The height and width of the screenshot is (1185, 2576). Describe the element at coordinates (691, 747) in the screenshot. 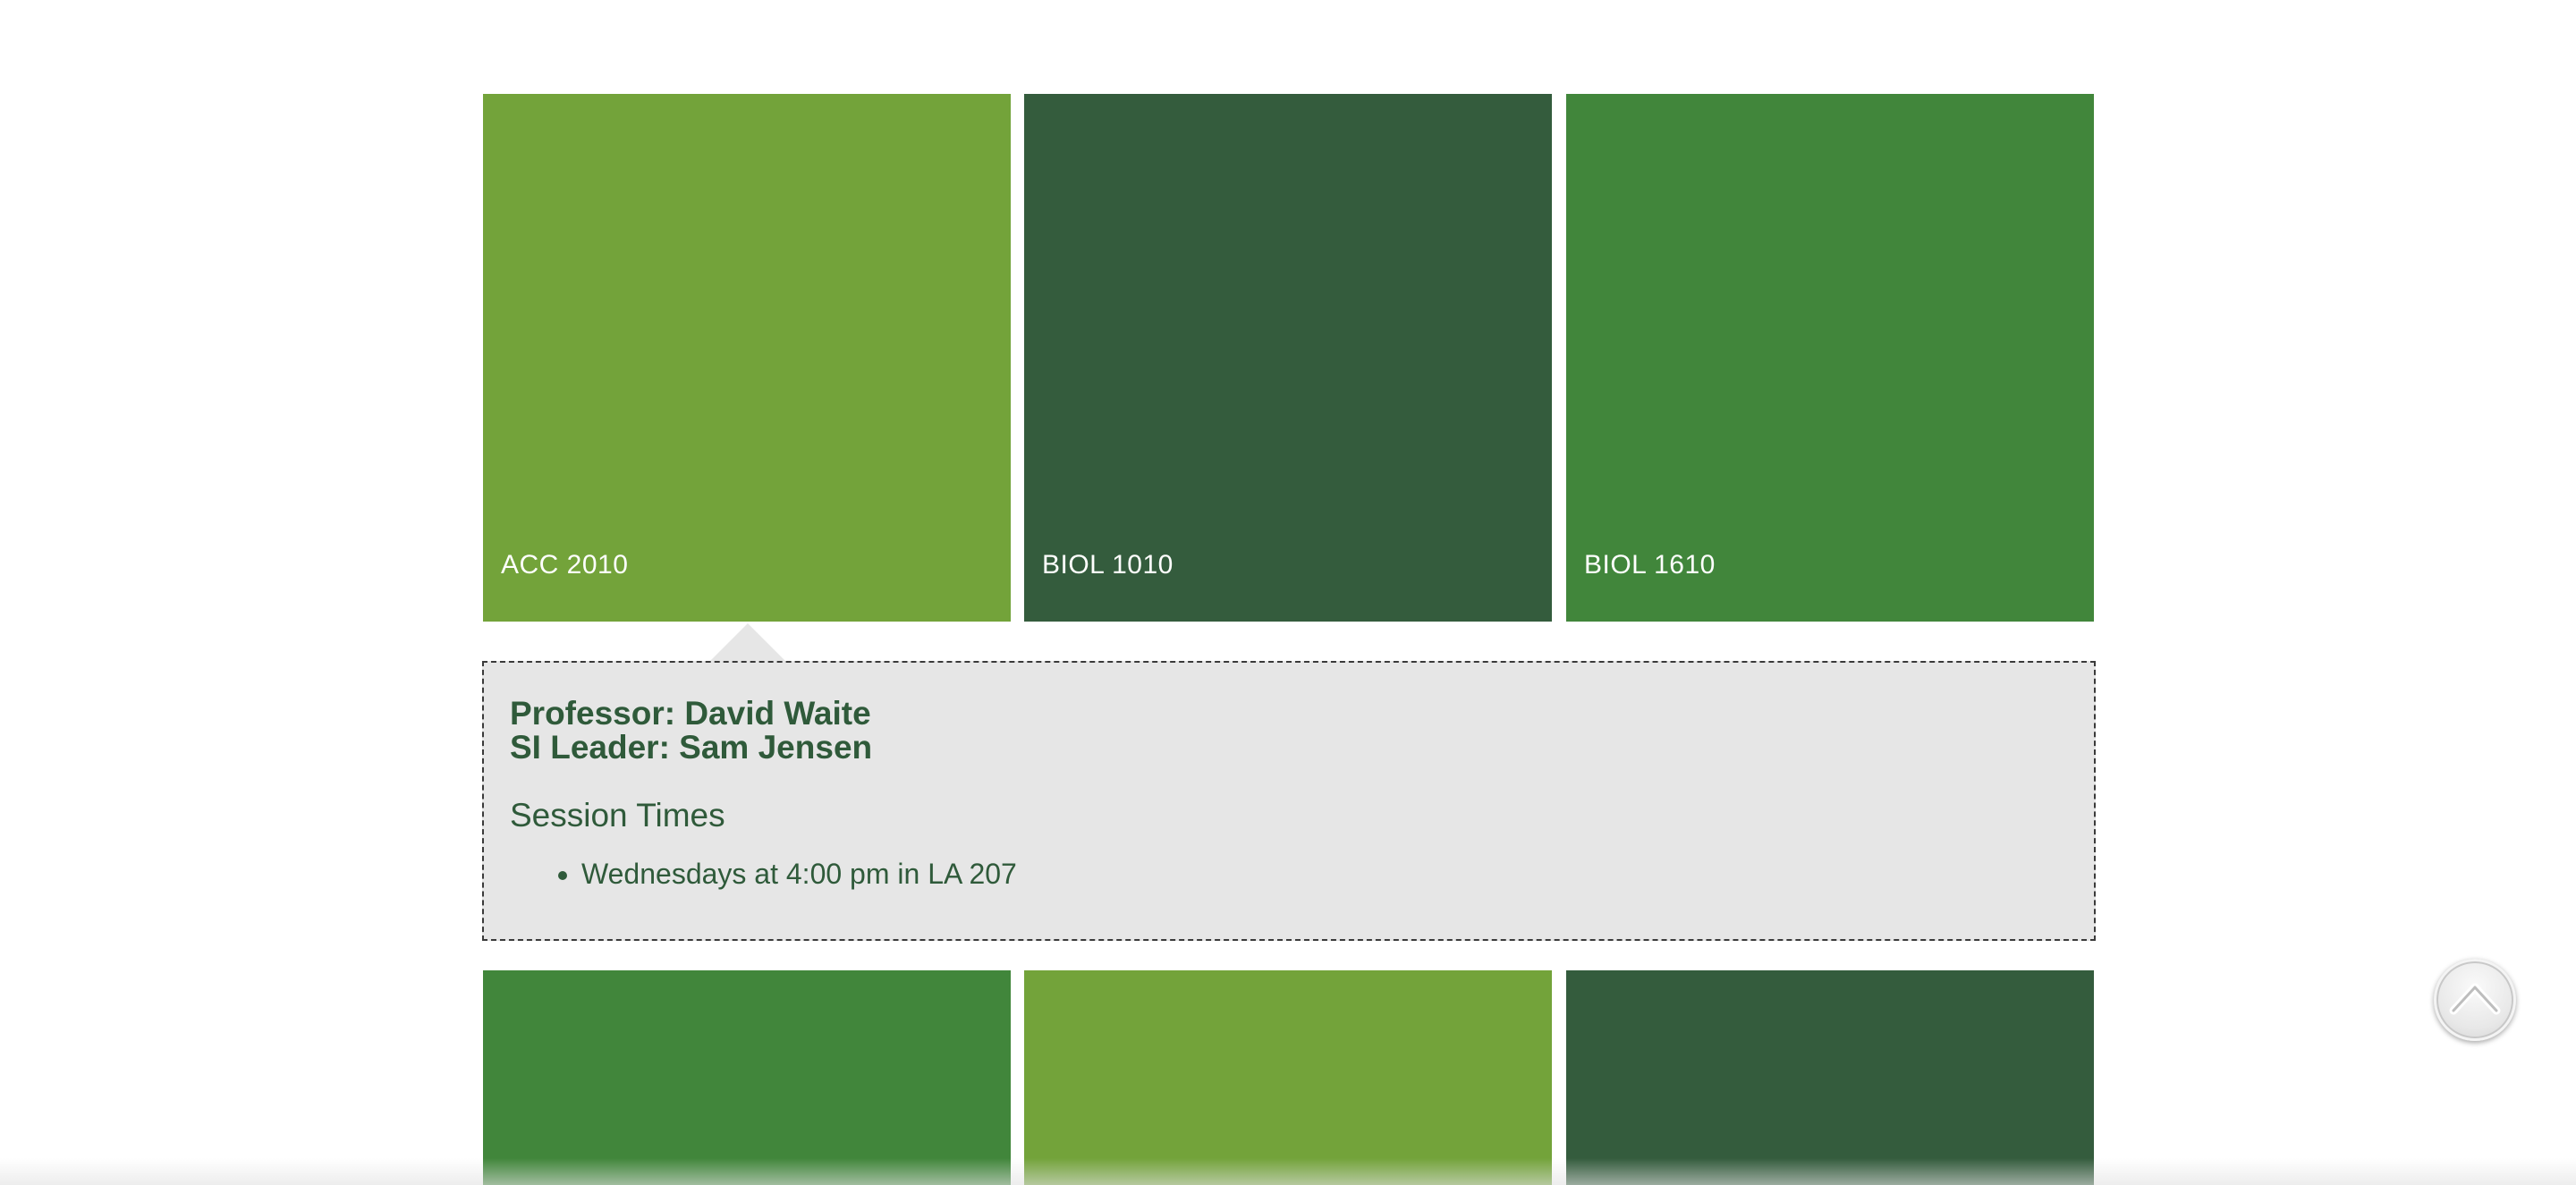

I see `si-leader-name: SI Leader: Sam Jensen` at that location.